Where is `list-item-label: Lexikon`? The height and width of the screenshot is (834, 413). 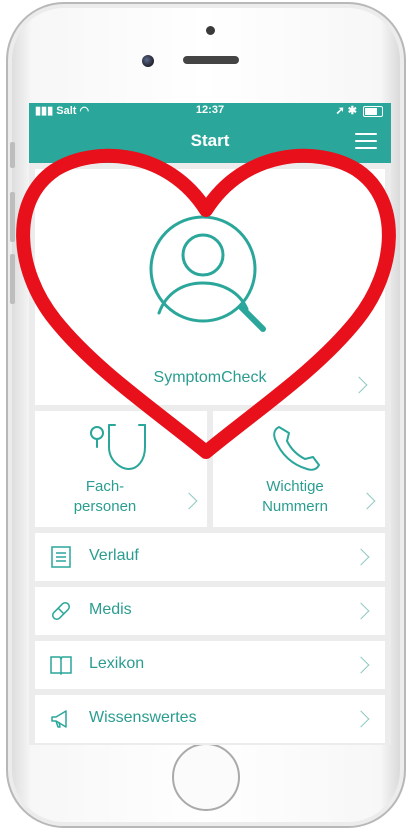 list-item-label: Lexikon is located at coordinates (117, 663).